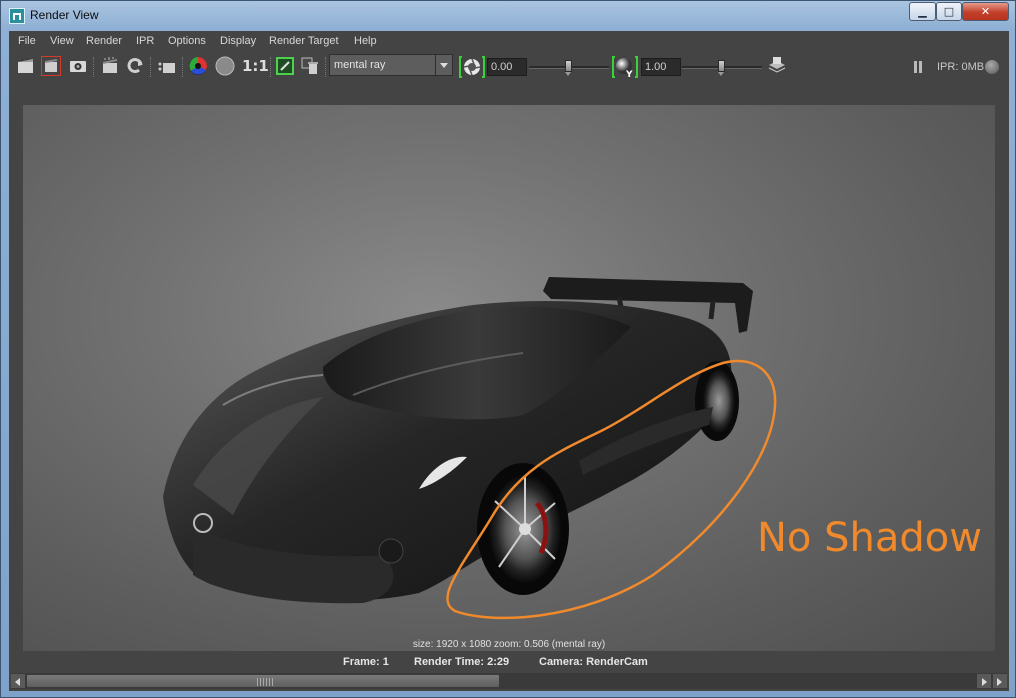  I want to click on render-layers-button, so click(777, 66).